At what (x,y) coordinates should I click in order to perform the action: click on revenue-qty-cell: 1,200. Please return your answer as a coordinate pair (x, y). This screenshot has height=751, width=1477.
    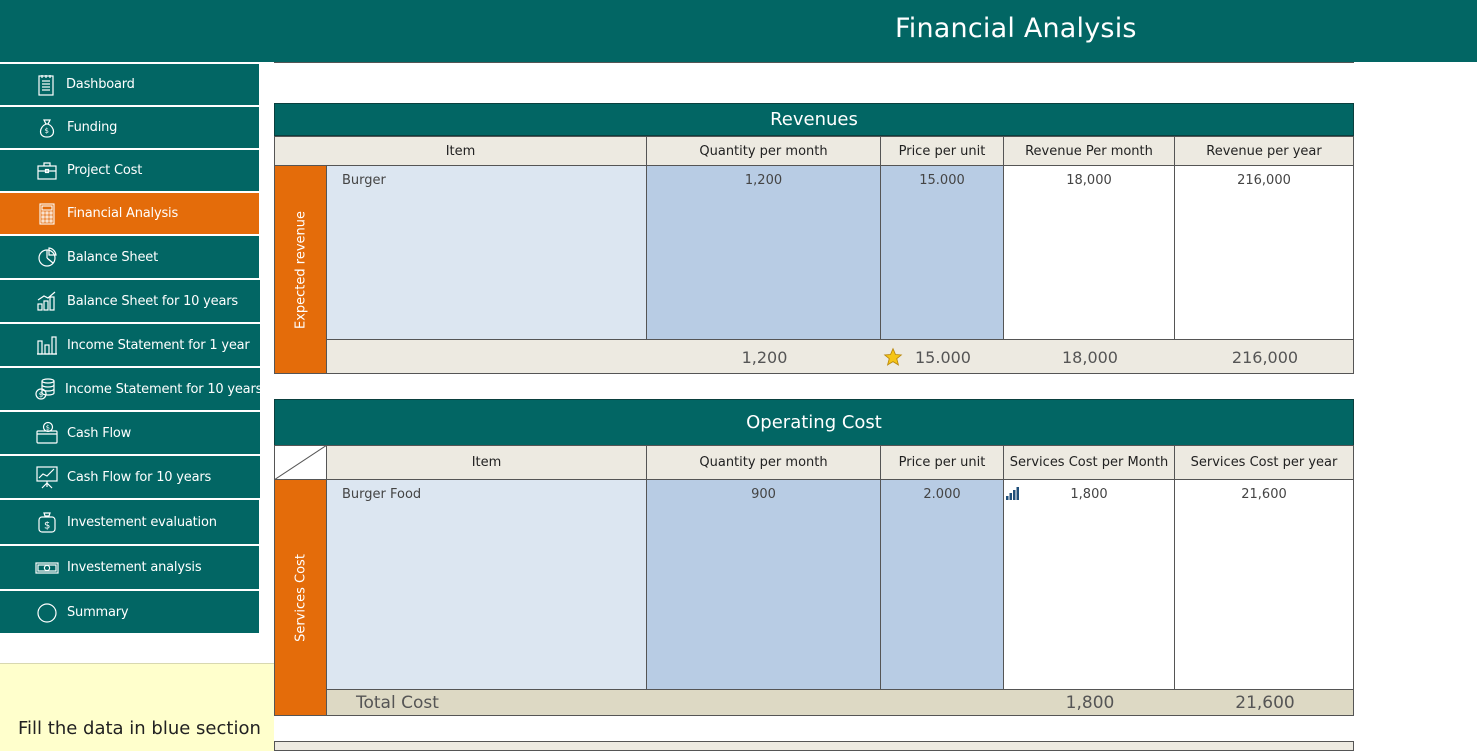
    Looking at the image, I should click on (763, 252).